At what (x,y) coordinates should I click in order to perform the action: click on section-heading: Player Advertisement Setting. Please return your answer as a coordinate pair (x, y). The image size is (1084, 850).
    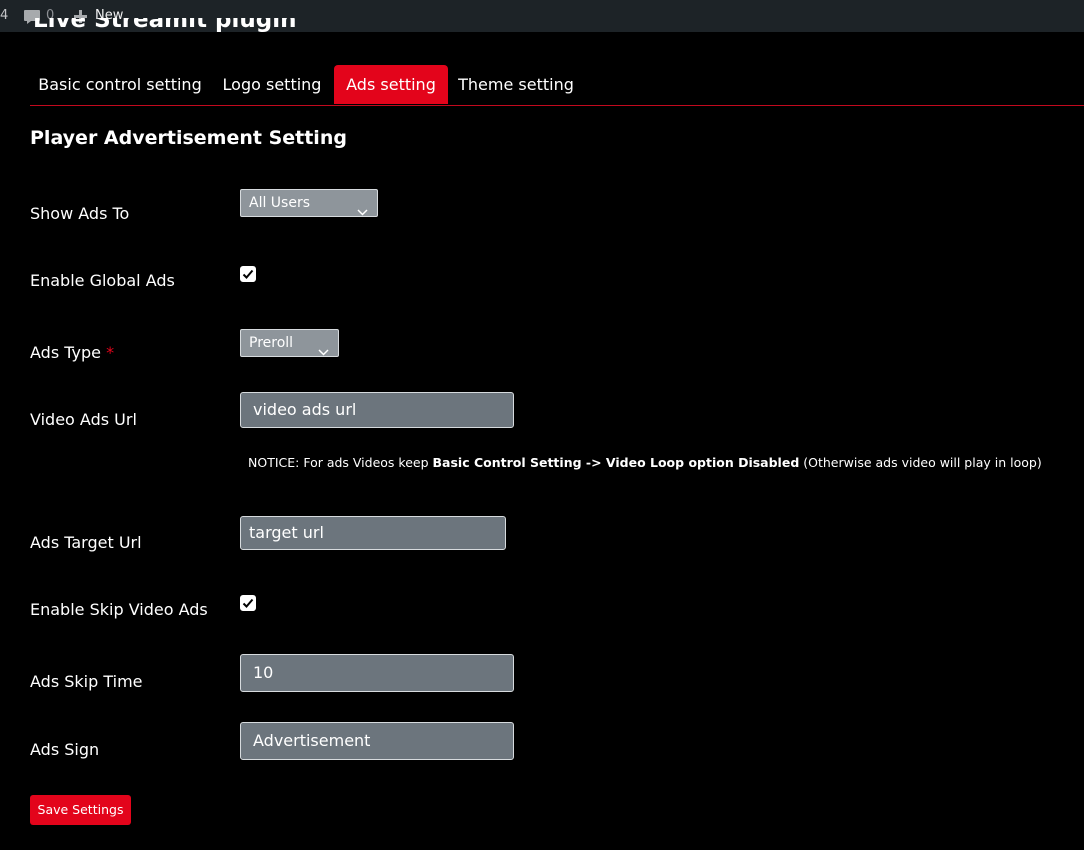
    Looking at the image, I should click on (188, 138).